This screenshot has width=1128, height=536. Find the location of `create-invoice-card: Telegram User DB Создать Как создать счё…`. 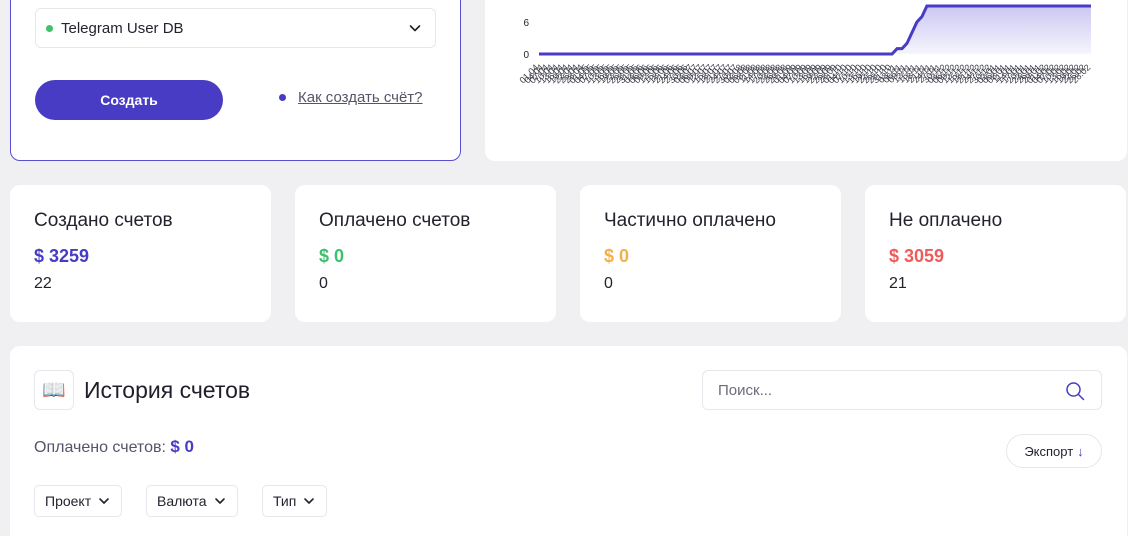

create-invoice-card: Telegram User DB Создать Как создать счё… is located at coordinates (235, 80).